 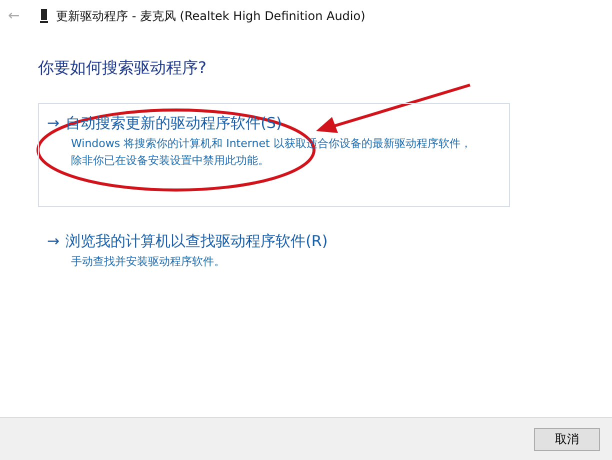 I want to click on device-icon, so click(x=44, y=16).